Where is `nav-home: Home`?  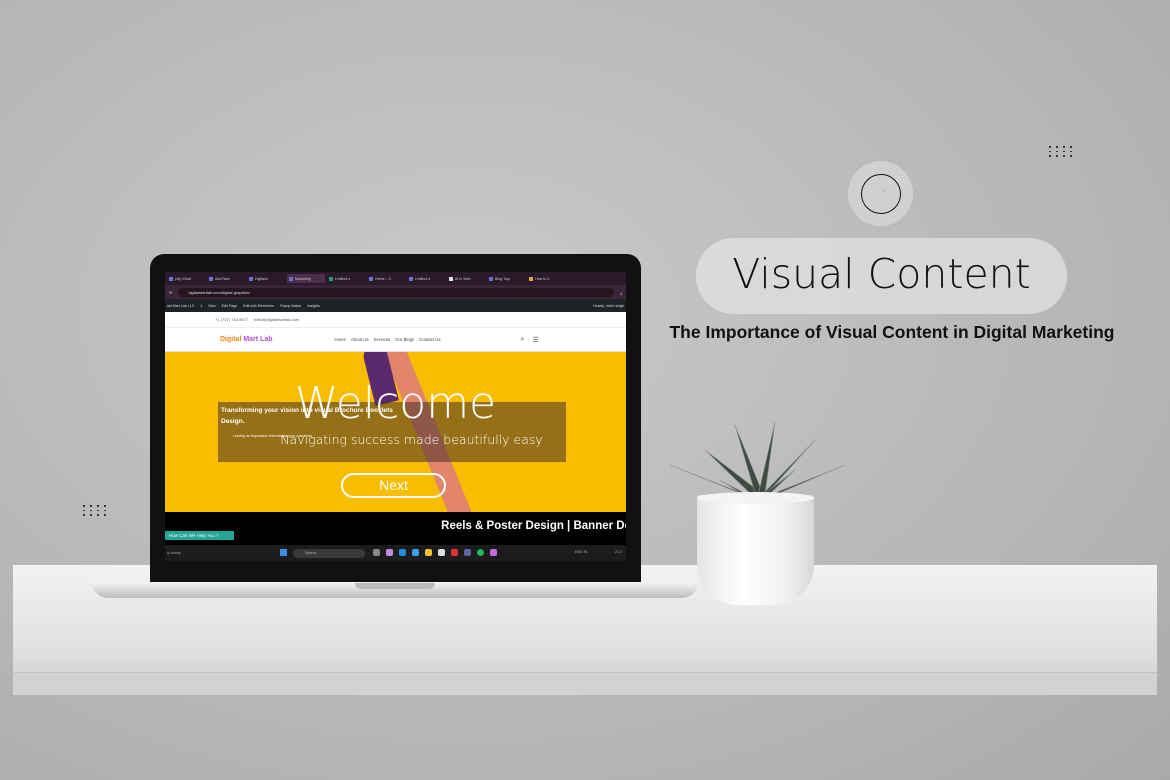 nav-home: Home is located at coordinates (340, 339).